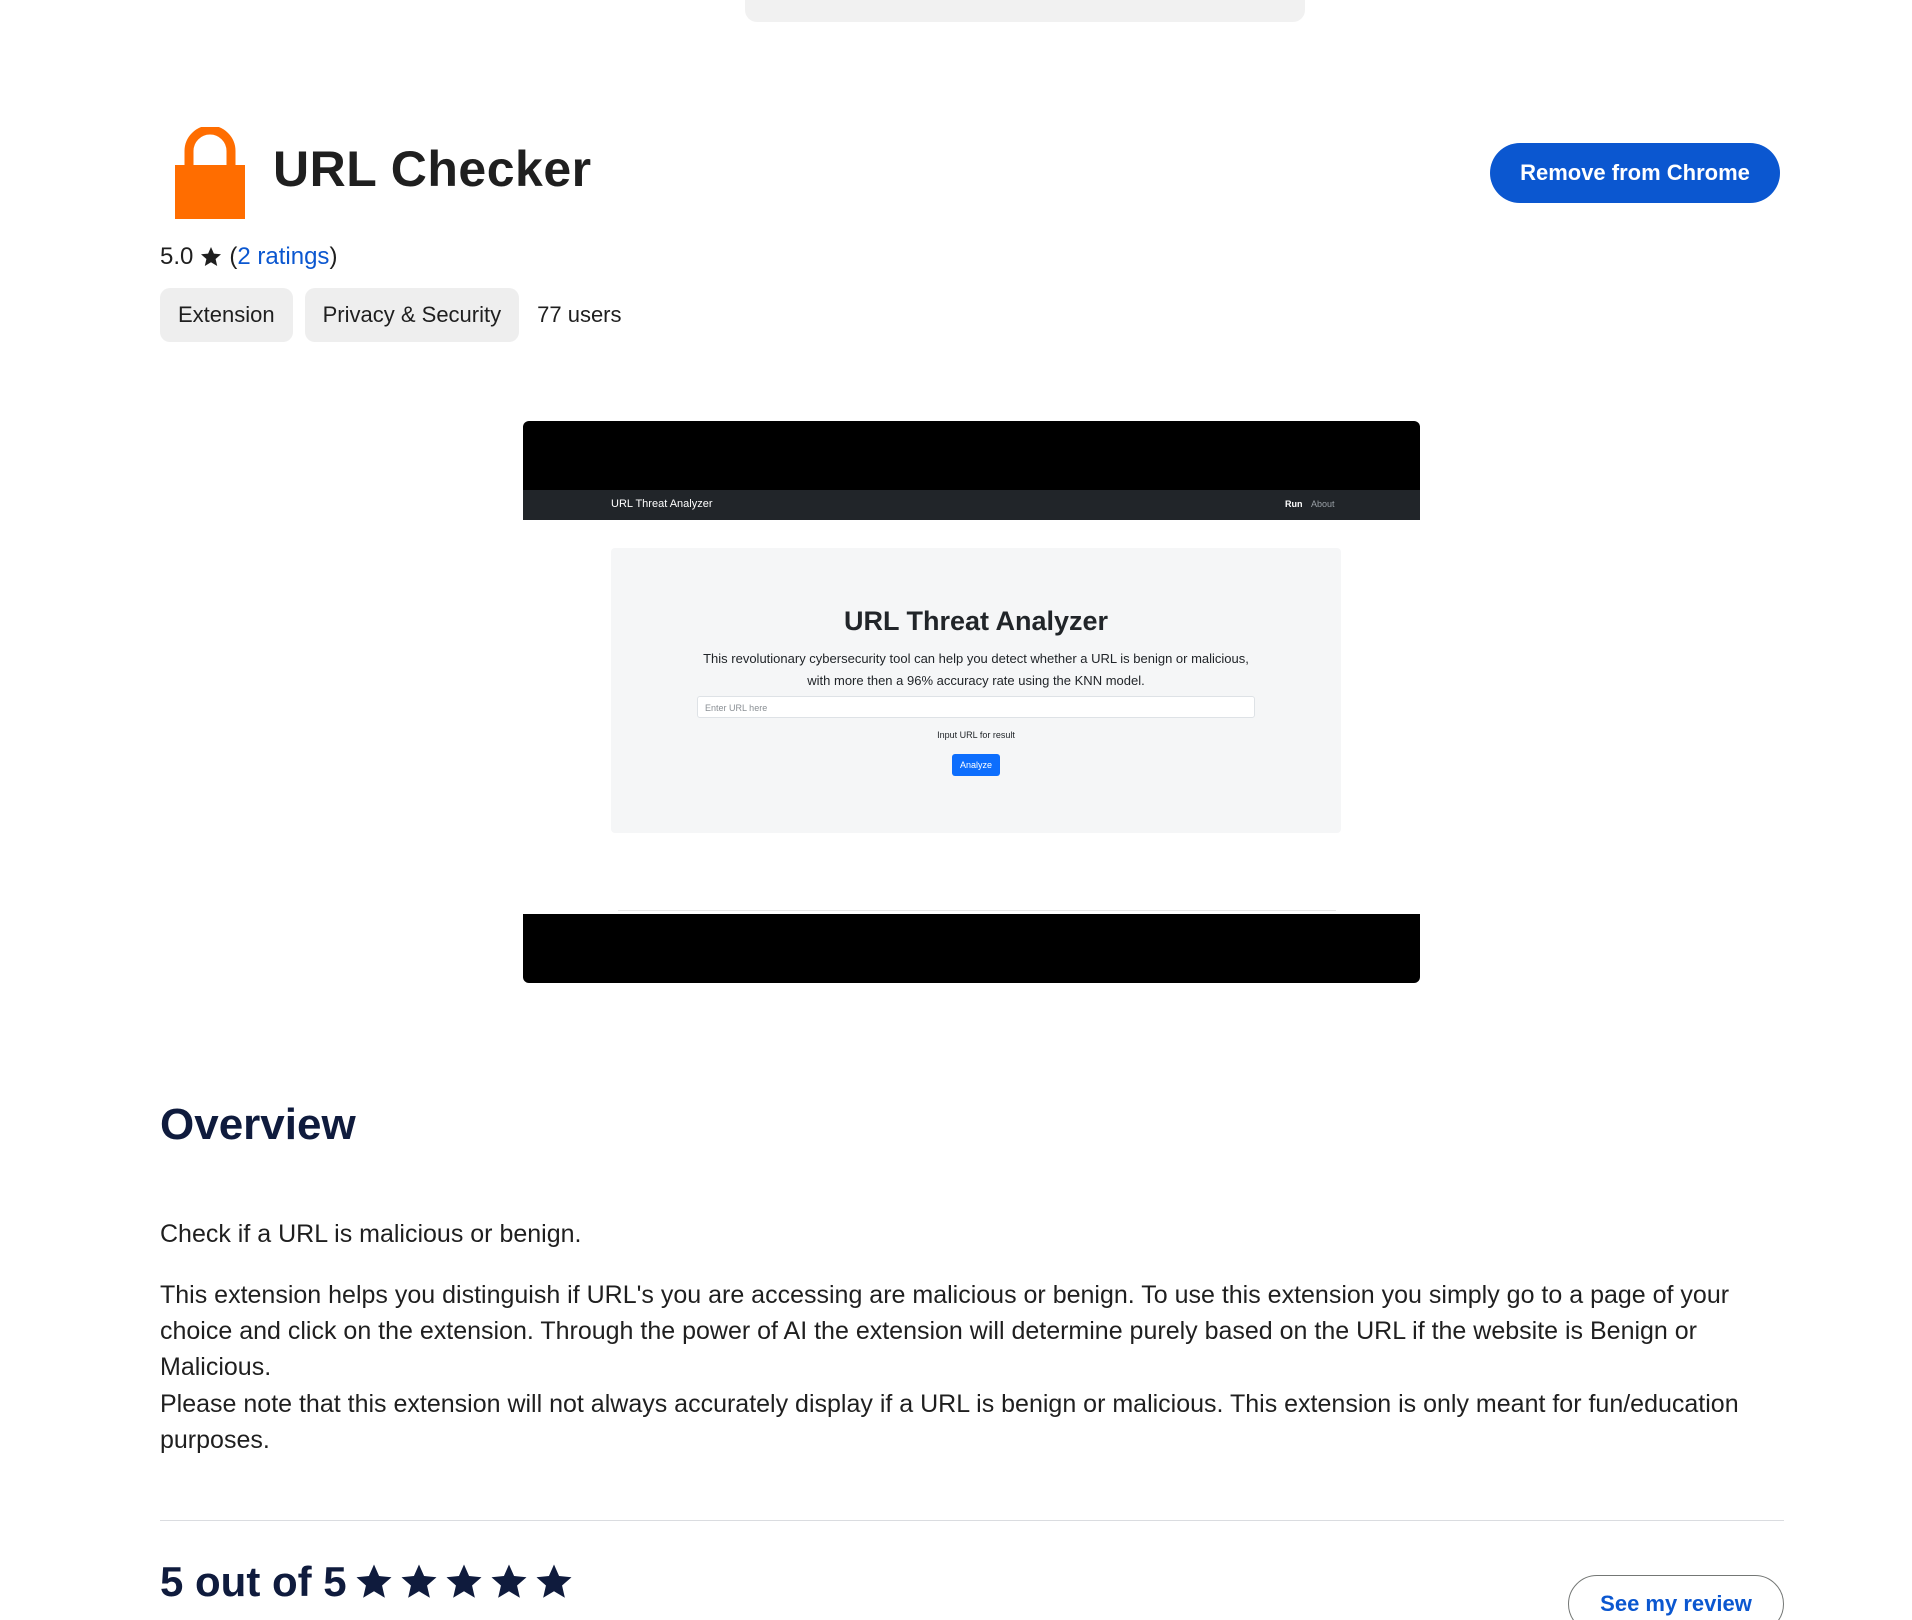  Describe the element at coordinates (412, 315) in the screenshot. I see `chip-privacy-security: Privacy & Security` at that location.